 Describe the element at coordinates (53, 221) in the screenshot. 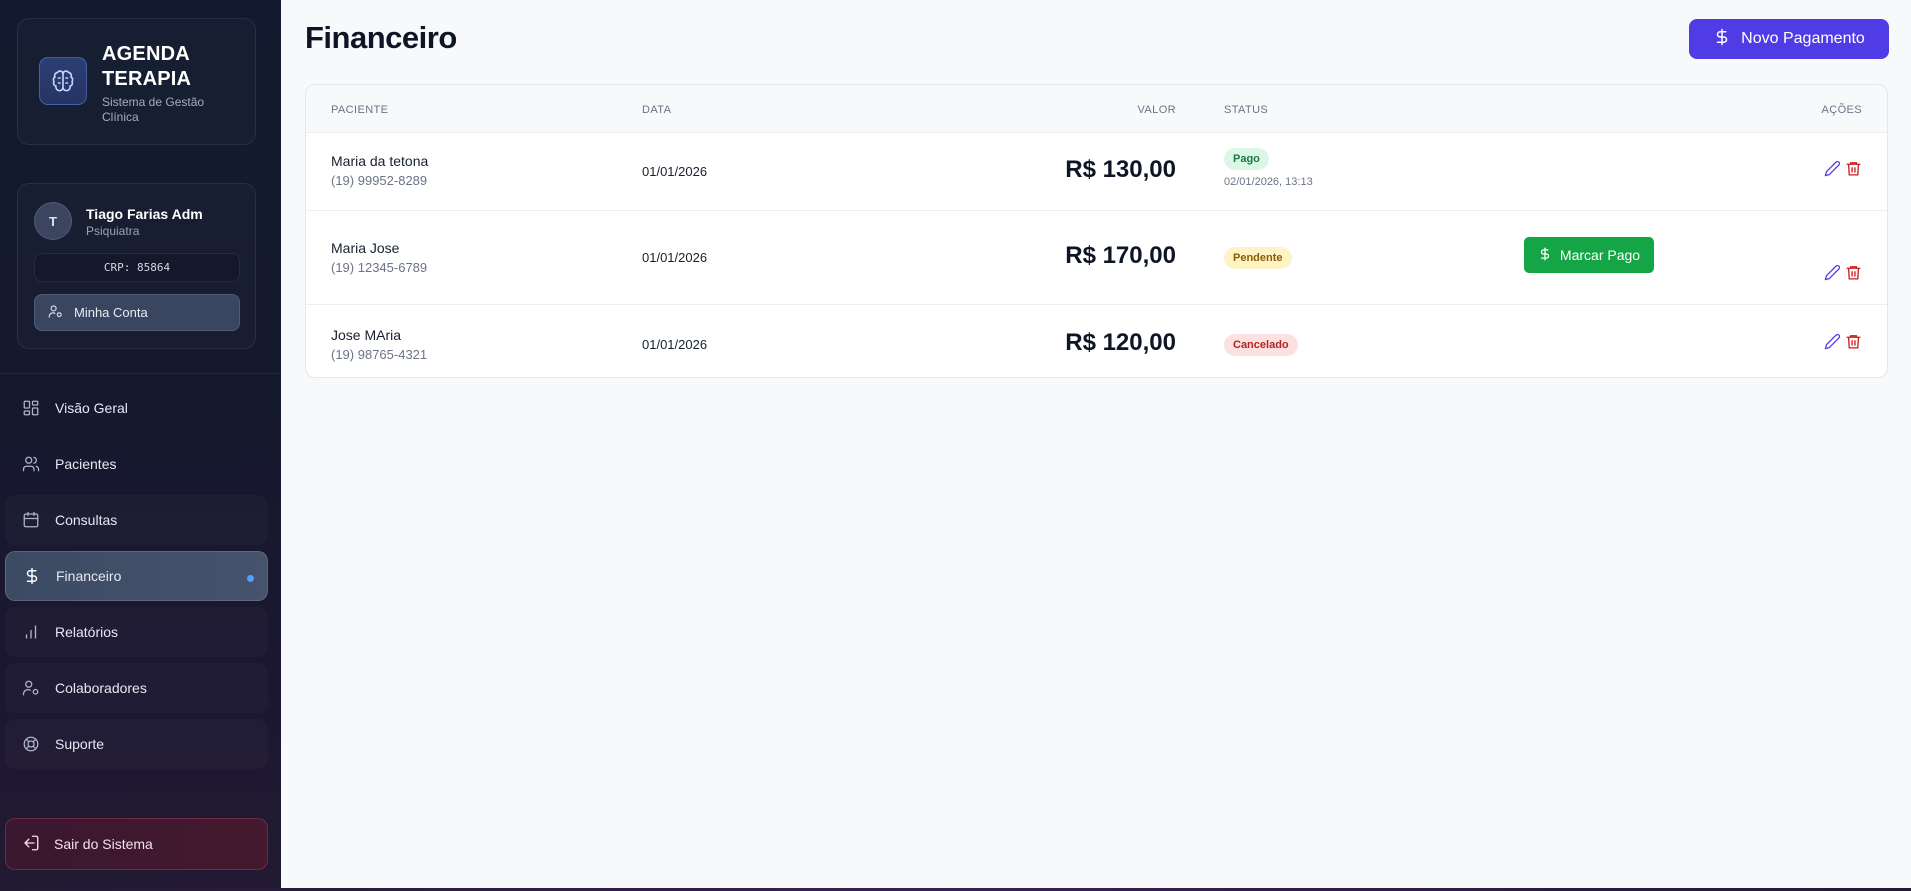

I see `avatar: T` at that location.